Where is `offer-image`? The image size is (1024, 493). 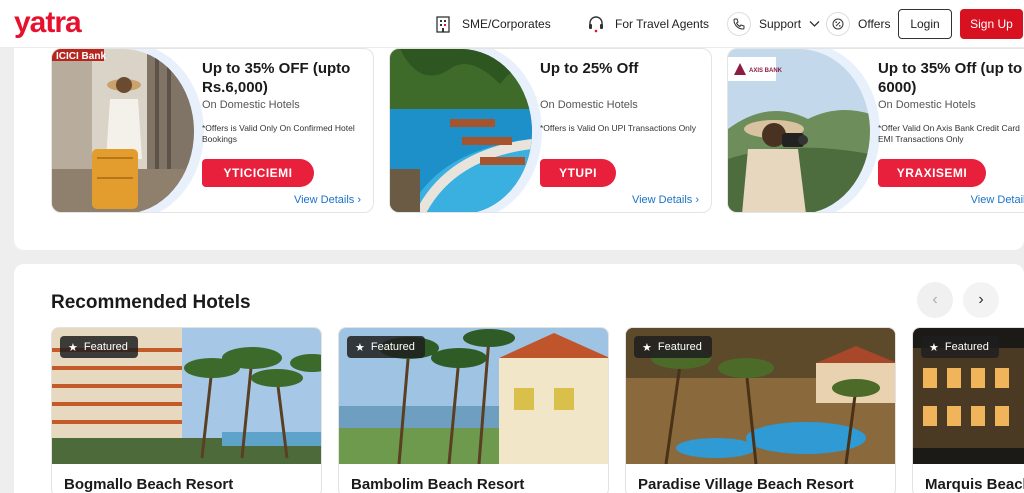 offer-image is located at coordinates (461, 130).